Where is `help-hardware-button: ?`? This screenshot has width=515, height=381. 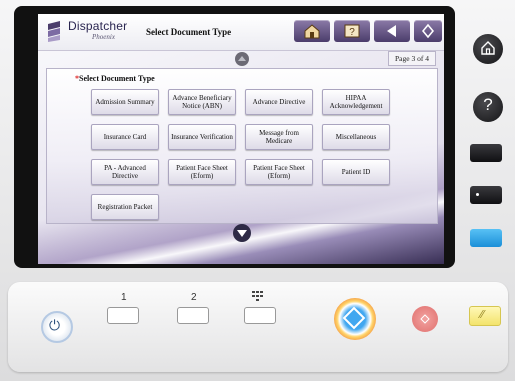 help-hardware-button: ? is located at coordinates (488, 107).